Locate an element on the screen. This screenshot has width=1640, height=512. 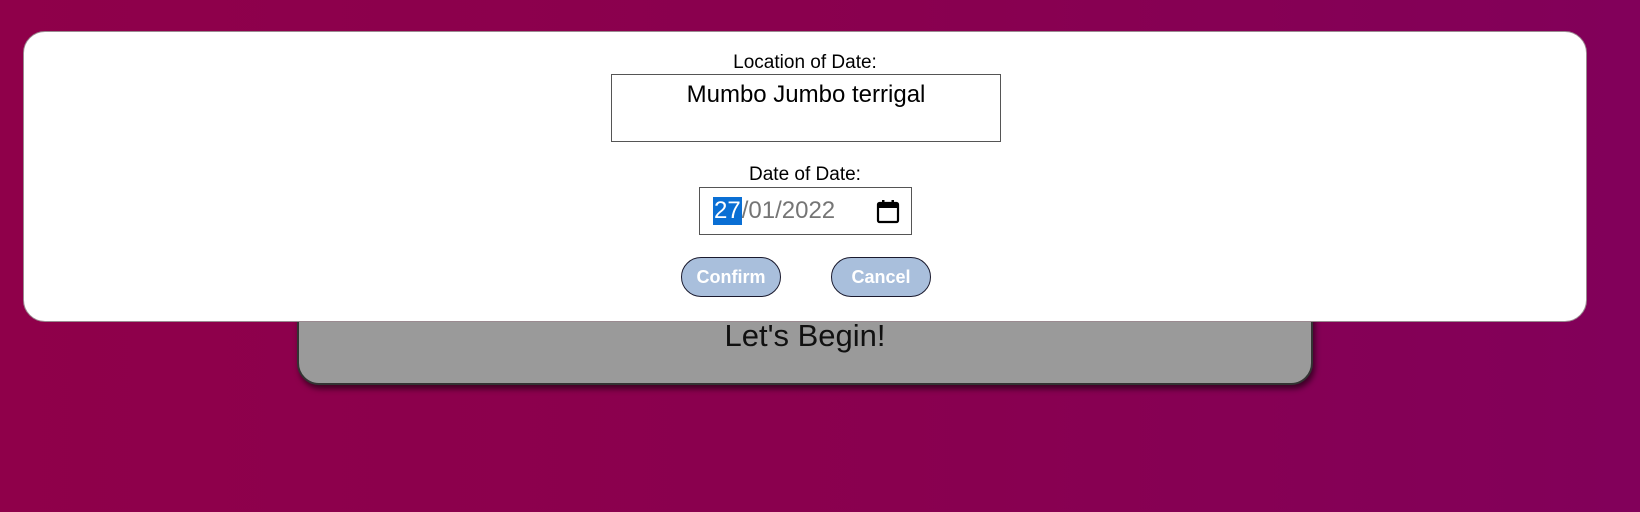
date-month-segment: 01 is located at coordinates (761, 211).